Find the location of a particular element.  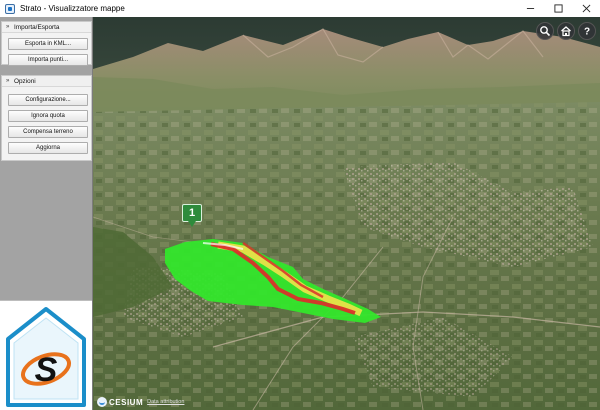

home-button is located at coordinates (566, 31).